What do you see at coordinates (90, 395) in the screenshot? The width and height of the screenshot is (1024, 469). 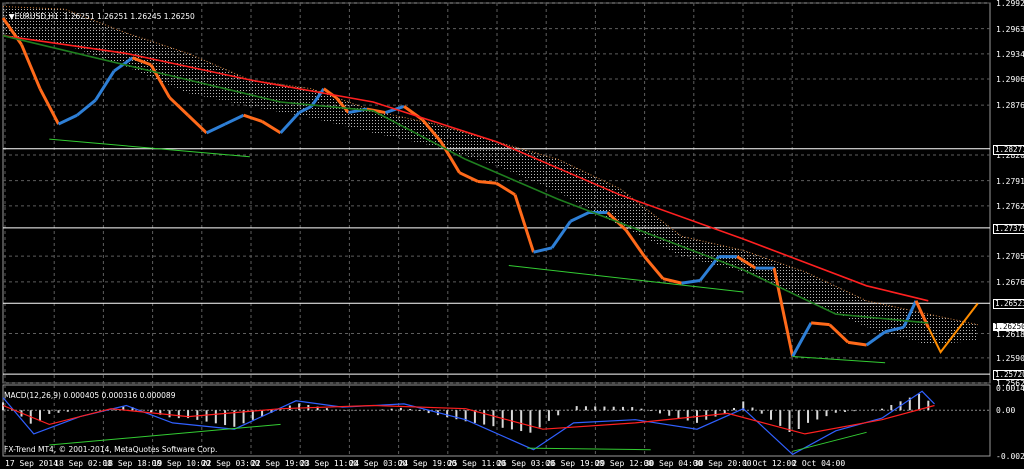 I see `macd-caption: MACD(12,26,9) 0.000405 0.000316 0.000089` at bounding box center [90, 395].